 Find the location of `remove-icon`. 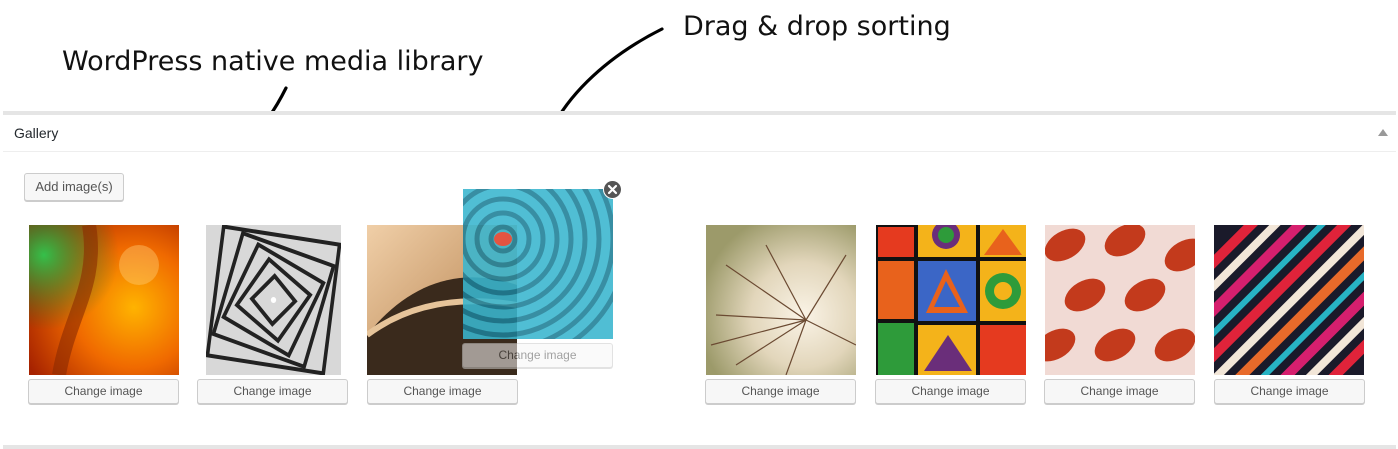

remove-icon is located at coordinates (612, 189).